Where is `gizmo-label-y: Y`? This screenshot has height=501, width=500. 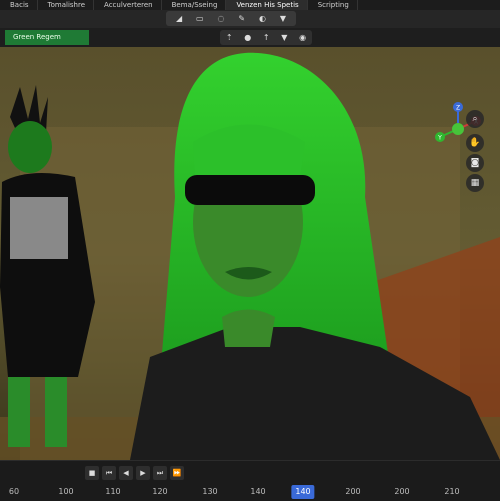 gizmo-label-y: Y is located at coordinates (439, 138).